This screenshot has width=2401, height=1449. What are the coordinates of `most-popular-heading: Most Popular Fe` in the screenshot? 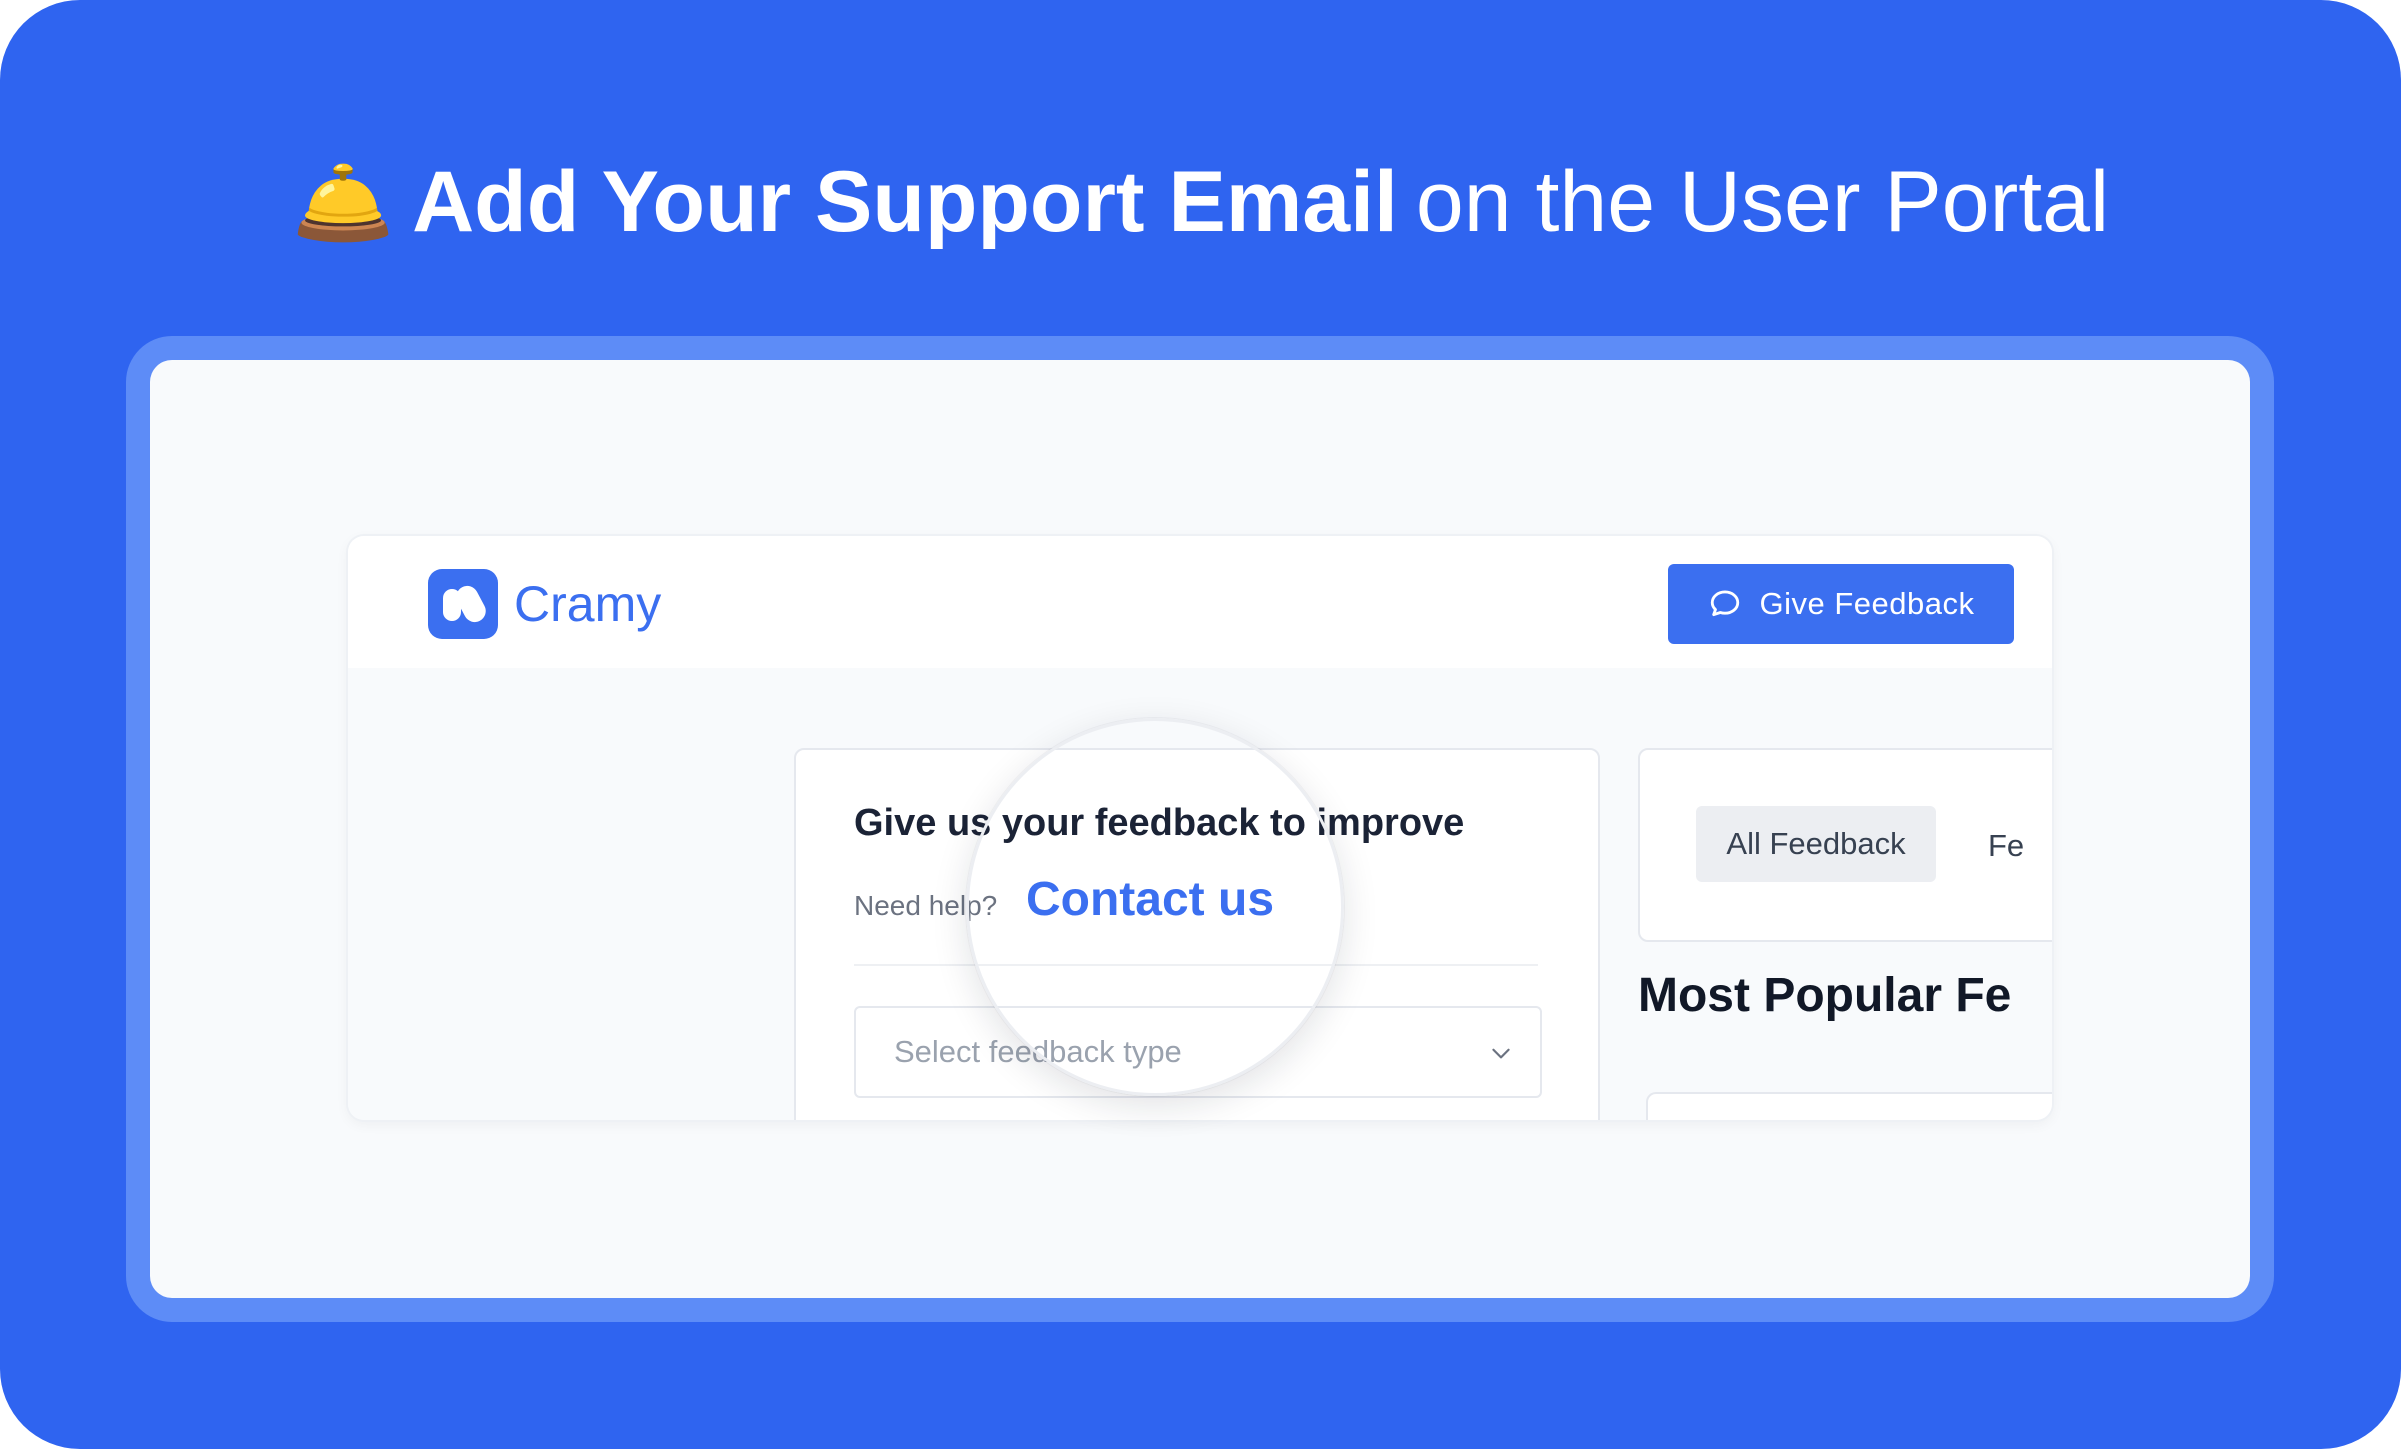 It's located at (1825, 995).